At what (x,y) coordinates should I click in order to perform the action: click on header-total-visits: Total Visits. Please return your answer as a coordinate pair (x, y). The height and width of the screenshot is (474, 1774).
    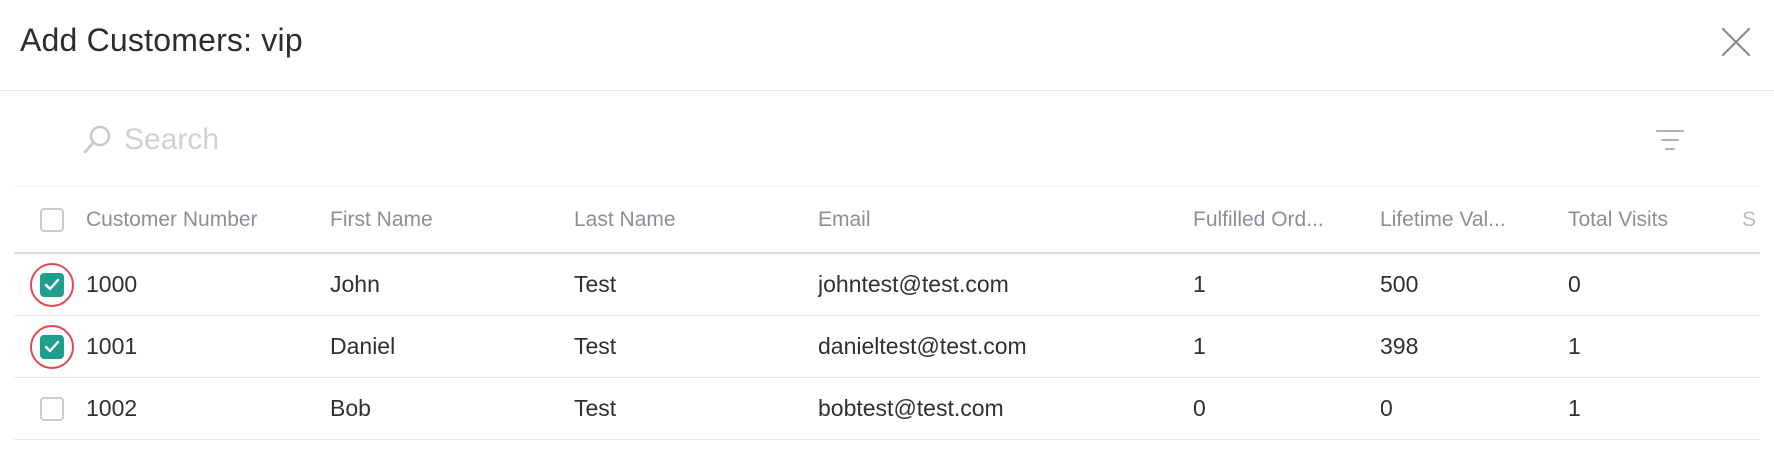
    Looking at the image, I should click on (1653, 219).